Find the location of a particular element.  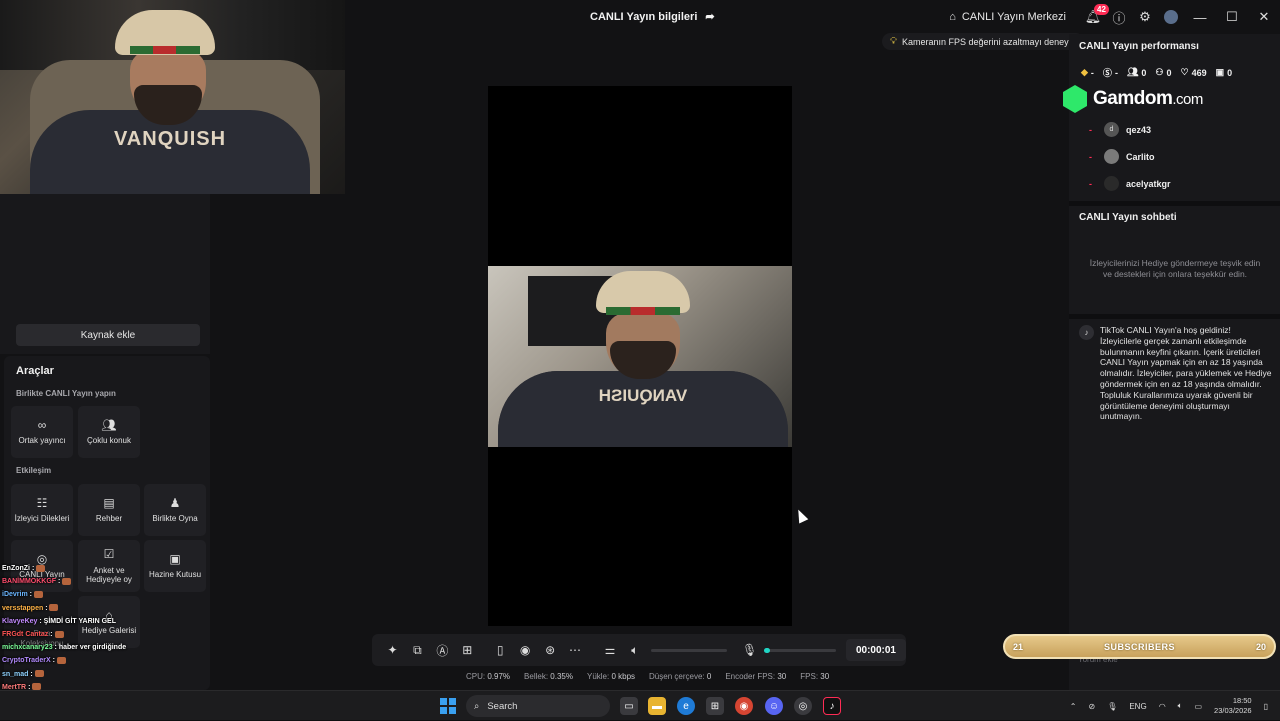

performance-stats: ◆ - Ⓢ - 👥︎ 0 ⚇ 0 ♡ 469 ▣ 0 is located at coordinates (1156, 72).